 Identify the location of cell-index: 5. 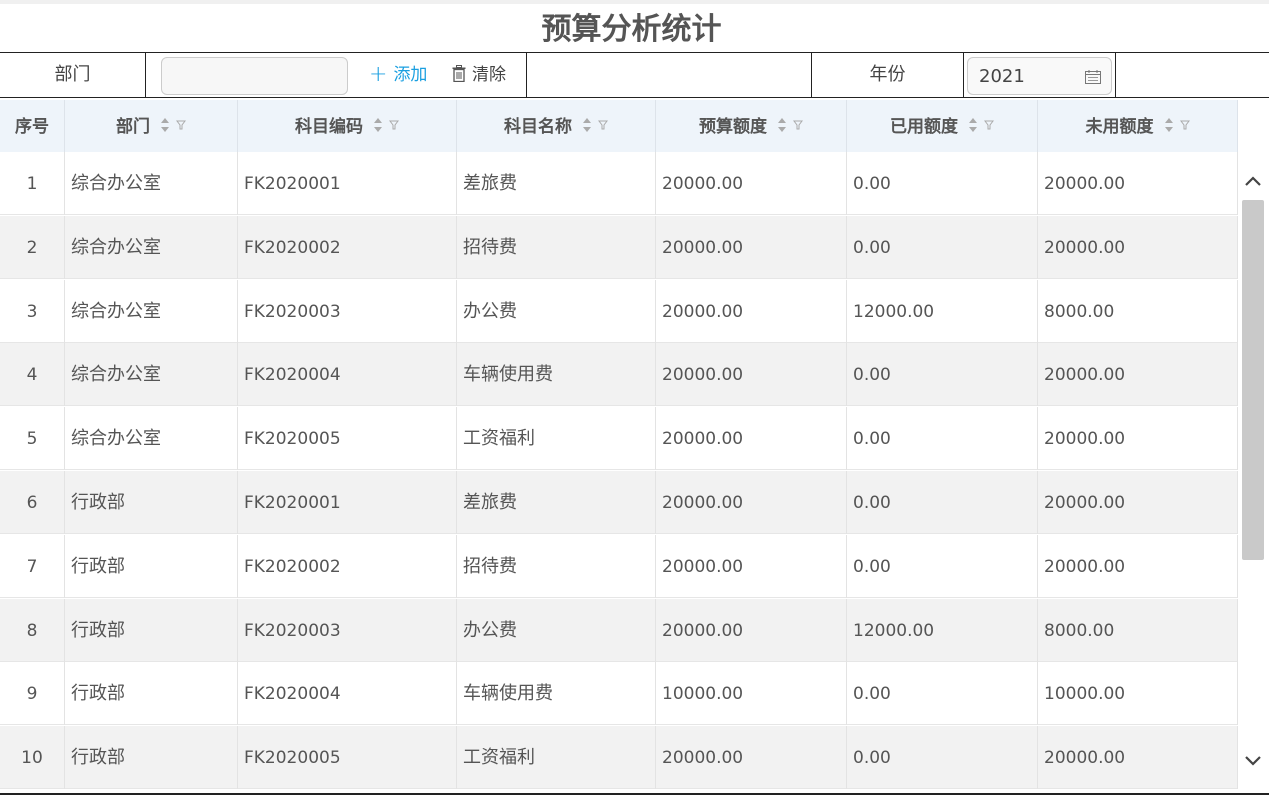
(32, 439).